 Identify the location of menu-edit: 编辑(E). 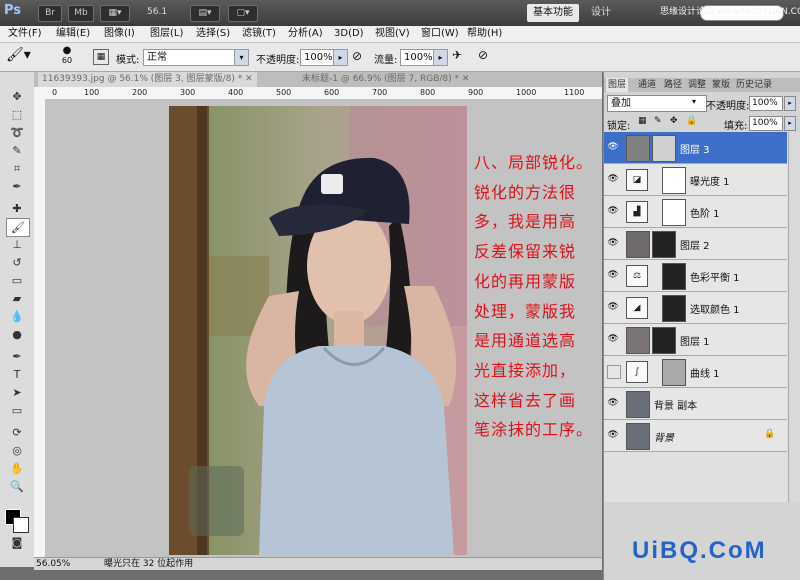
(73, 34).